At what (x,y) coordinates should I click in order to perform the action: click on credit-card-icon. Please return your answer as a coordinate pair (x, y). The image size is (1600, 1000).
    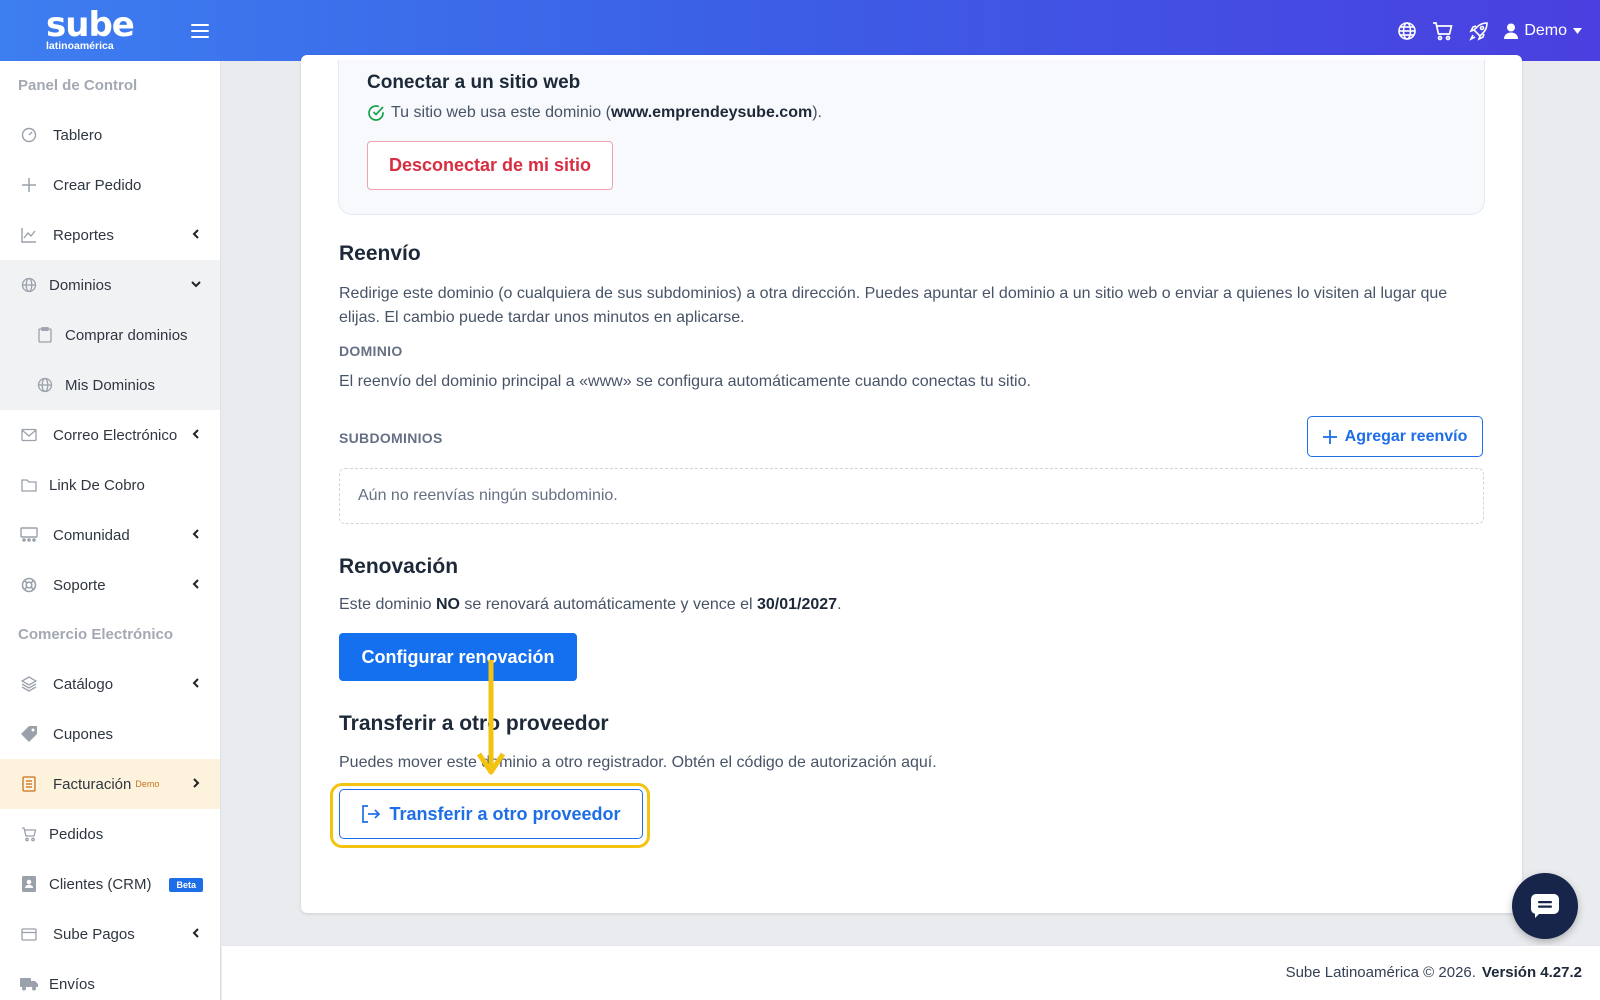
    Looking at the image, I should click on (29, 934).